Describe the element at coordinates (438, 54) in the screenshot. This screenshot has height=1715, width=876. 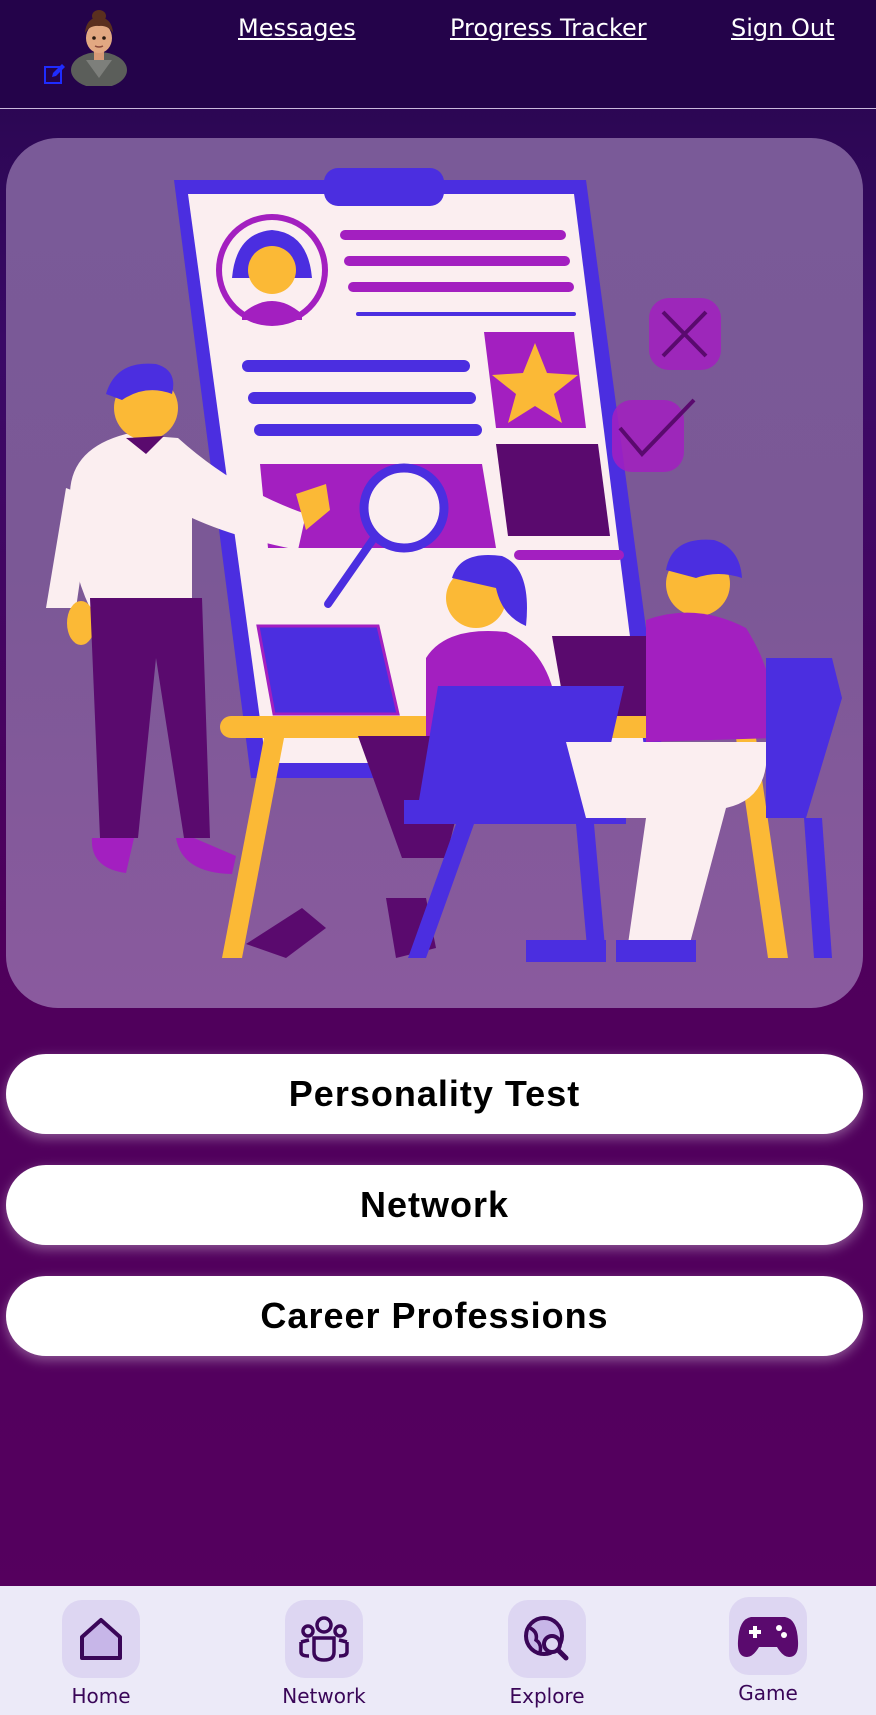
I see `top-header: Messages Progress Tracker Sign Out` at that location.